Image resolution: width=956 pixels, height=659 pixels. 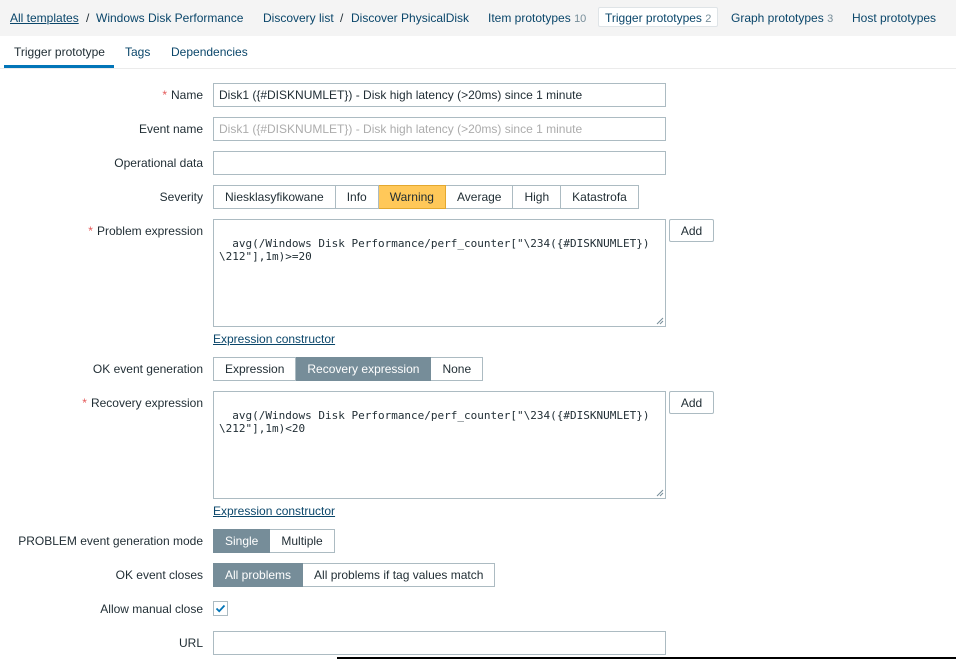 What do you see at coordinates (274, 511) in the screenshot?
I see `recovery-expression-constructor-link: Expression constructor` at bounding box center [274, 511].